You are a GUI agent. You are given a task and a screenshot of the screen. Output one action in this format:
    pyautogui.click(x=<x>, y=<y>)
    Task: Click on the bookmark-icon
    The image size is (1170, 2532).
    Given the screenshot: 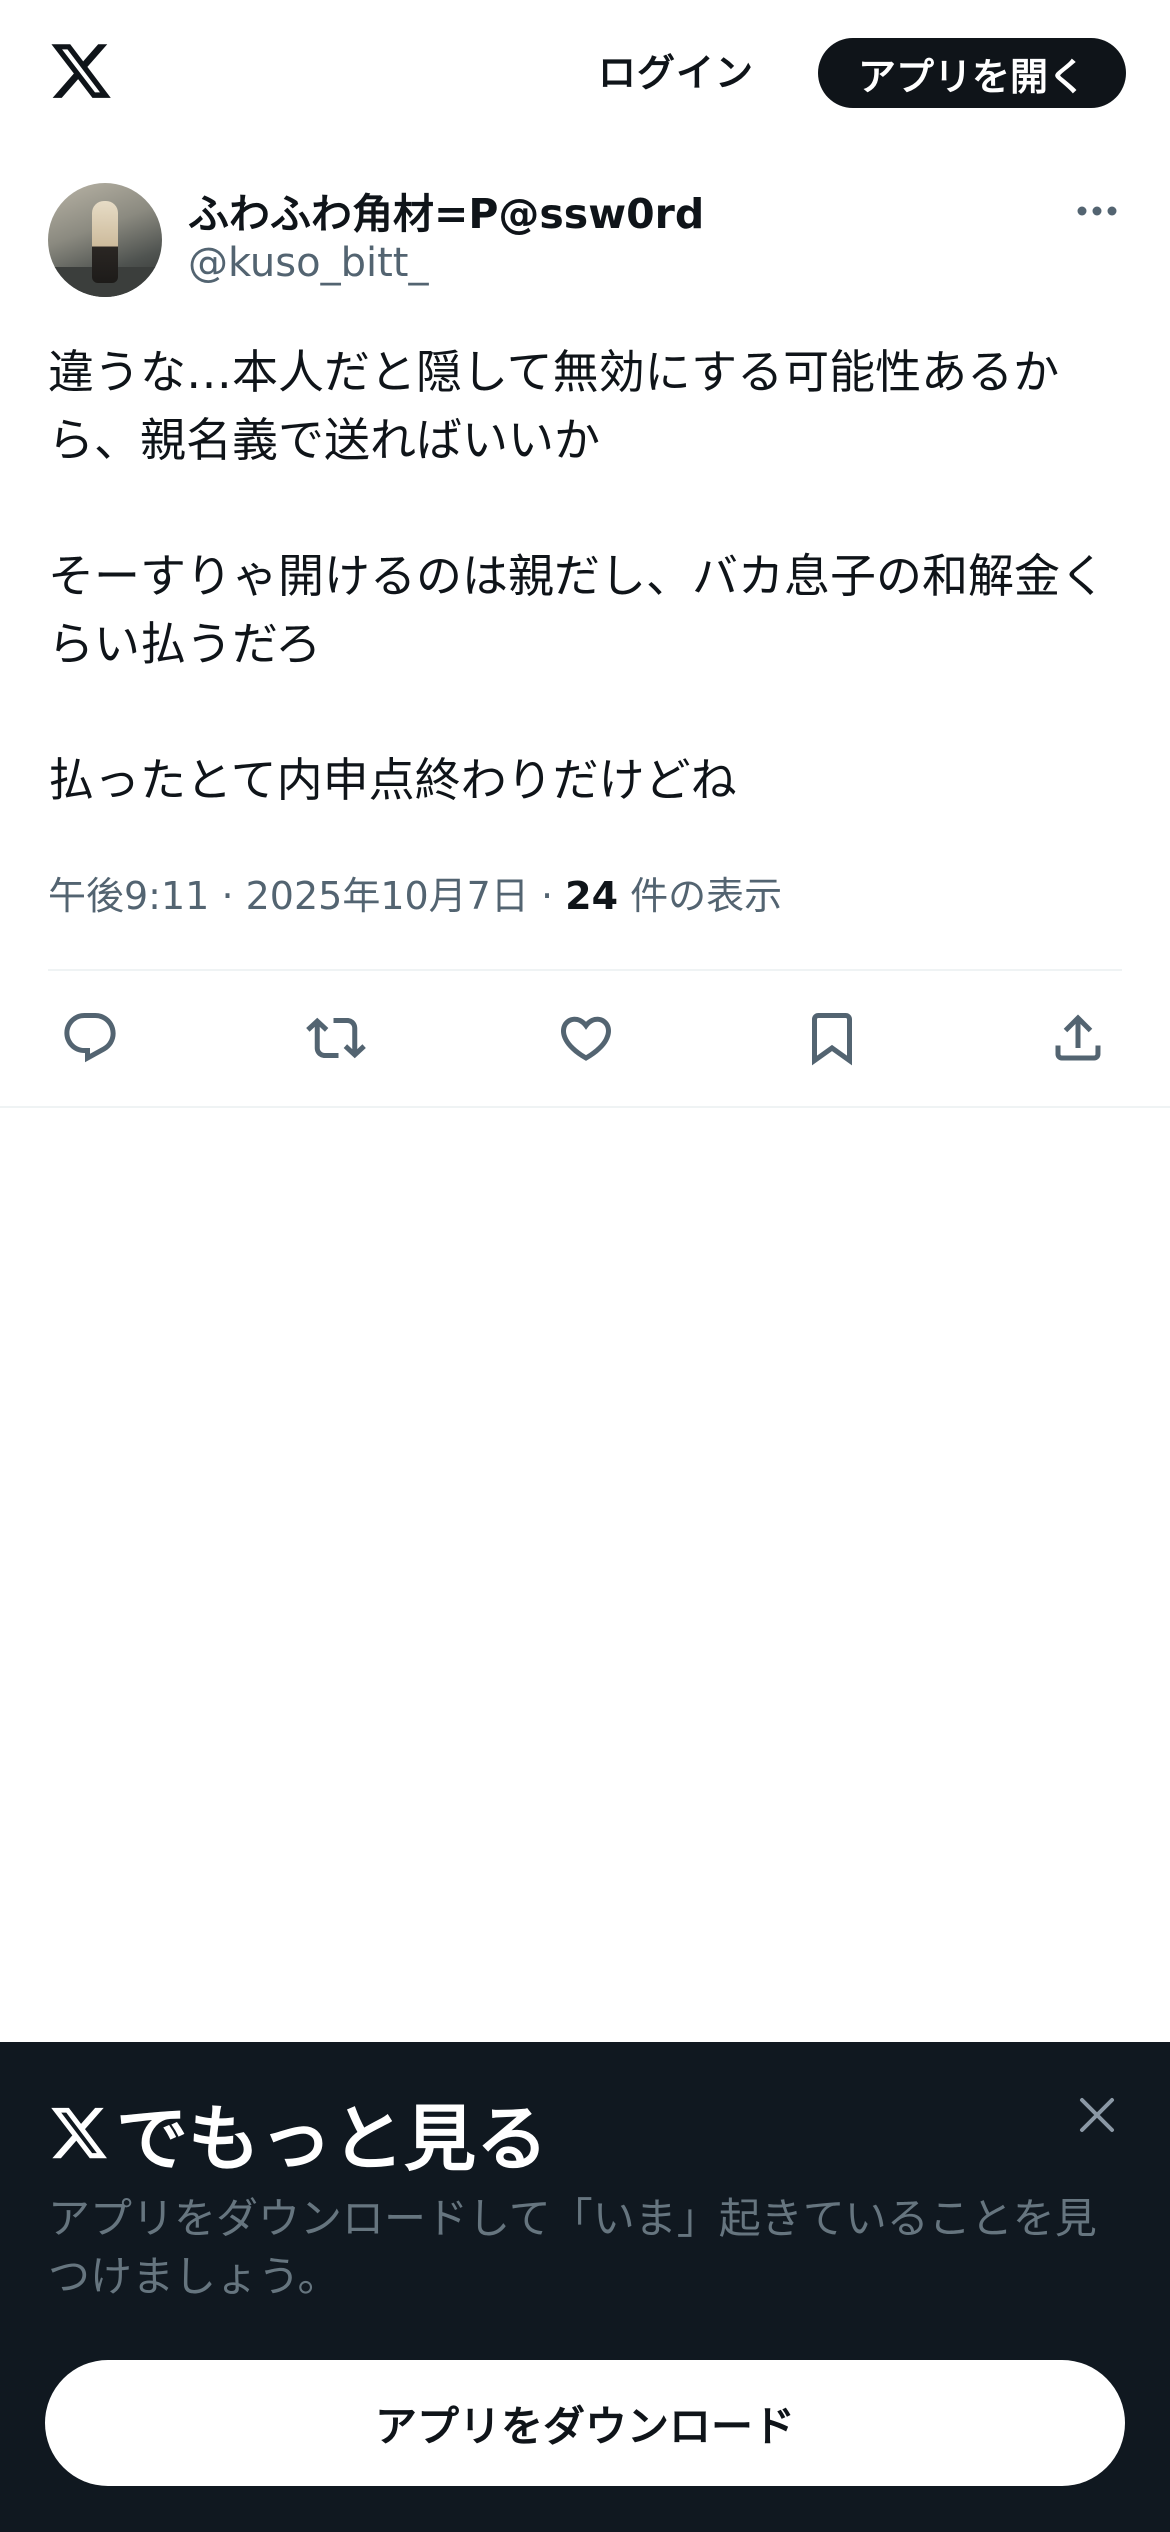 What is the action you would take?
    pyautogui.click(x=832, y=1038)
    